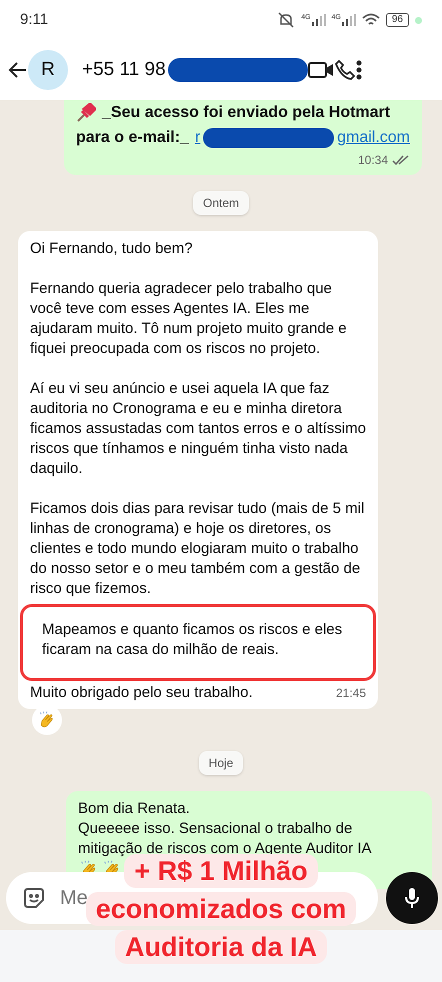  I want to click on message-text: Oi Fernando, tudo bem?, so click(112, 249).